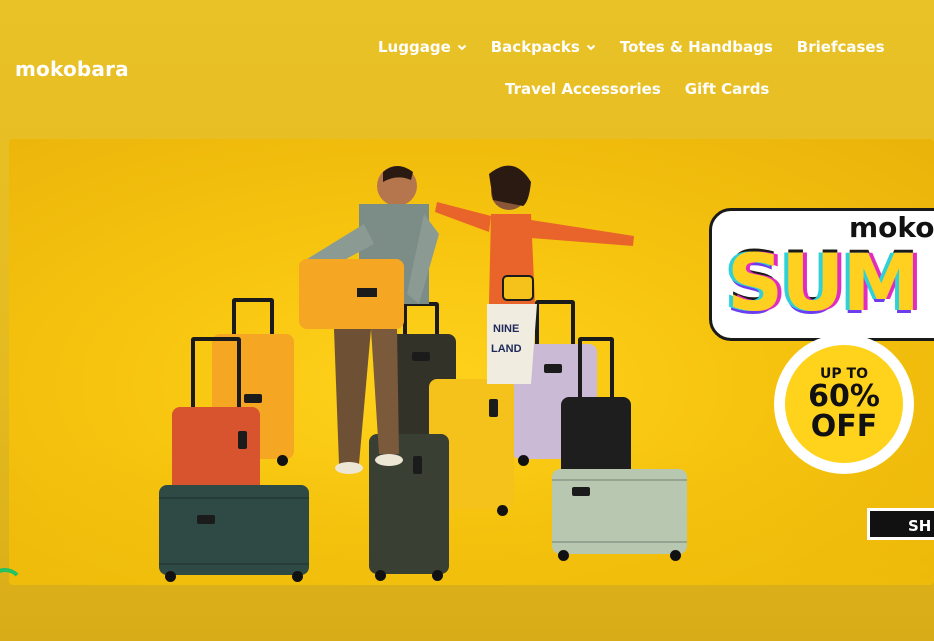 The image size is (934, 641). I want to click on nav-item-backpacks: Backpacks, so click(543, 47).